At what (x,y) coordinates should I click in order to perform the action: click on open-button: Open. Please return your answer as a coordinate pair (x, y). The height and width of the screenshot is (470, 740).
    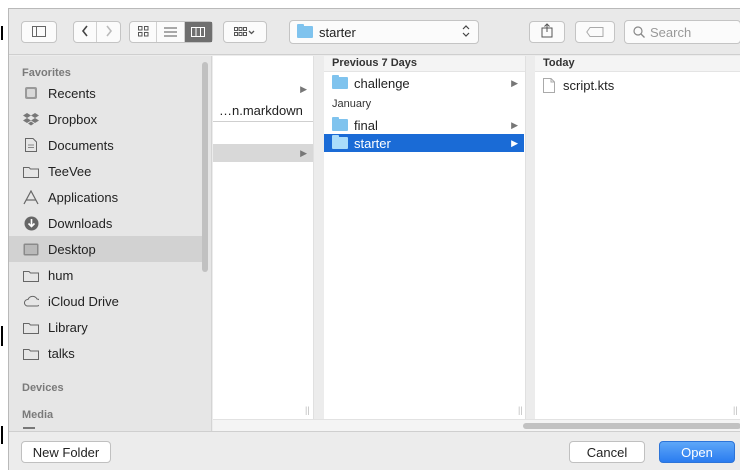
    Looking at the image, I should click on (697, 452).